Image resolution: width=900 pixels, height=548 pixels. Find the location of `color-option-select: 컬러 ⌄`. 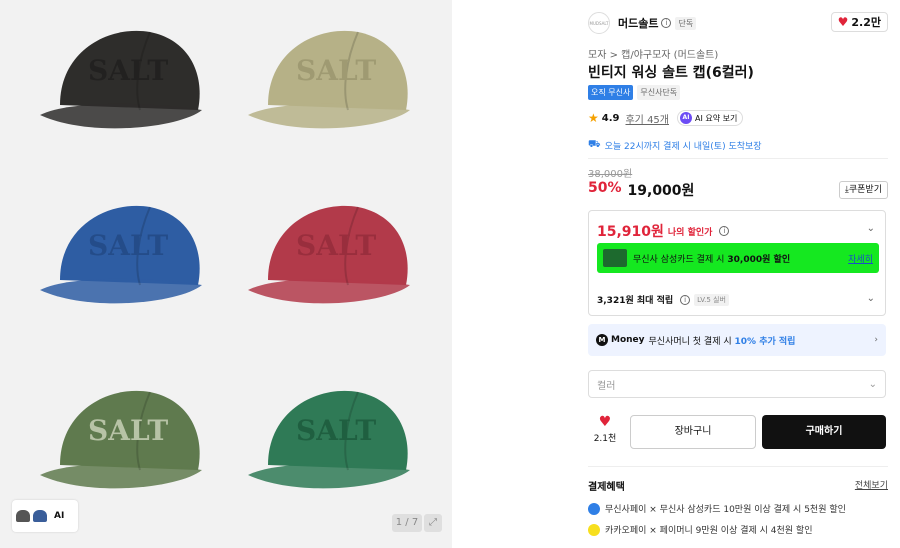

color-option-select: 컬러 ⌄ is located at coordinates (737, 384).